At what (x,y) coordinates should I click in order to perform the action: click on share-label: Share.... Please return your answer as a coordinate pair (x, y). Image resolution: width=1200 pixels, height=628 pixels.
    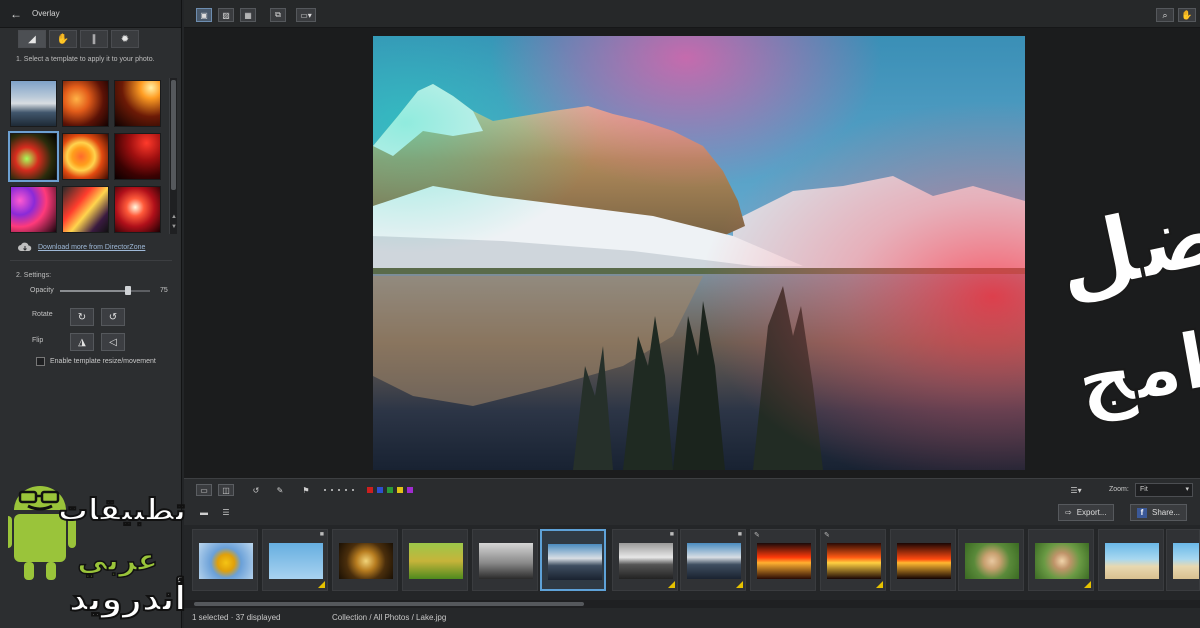
    Looking at the image, I should click on (1166, 512).